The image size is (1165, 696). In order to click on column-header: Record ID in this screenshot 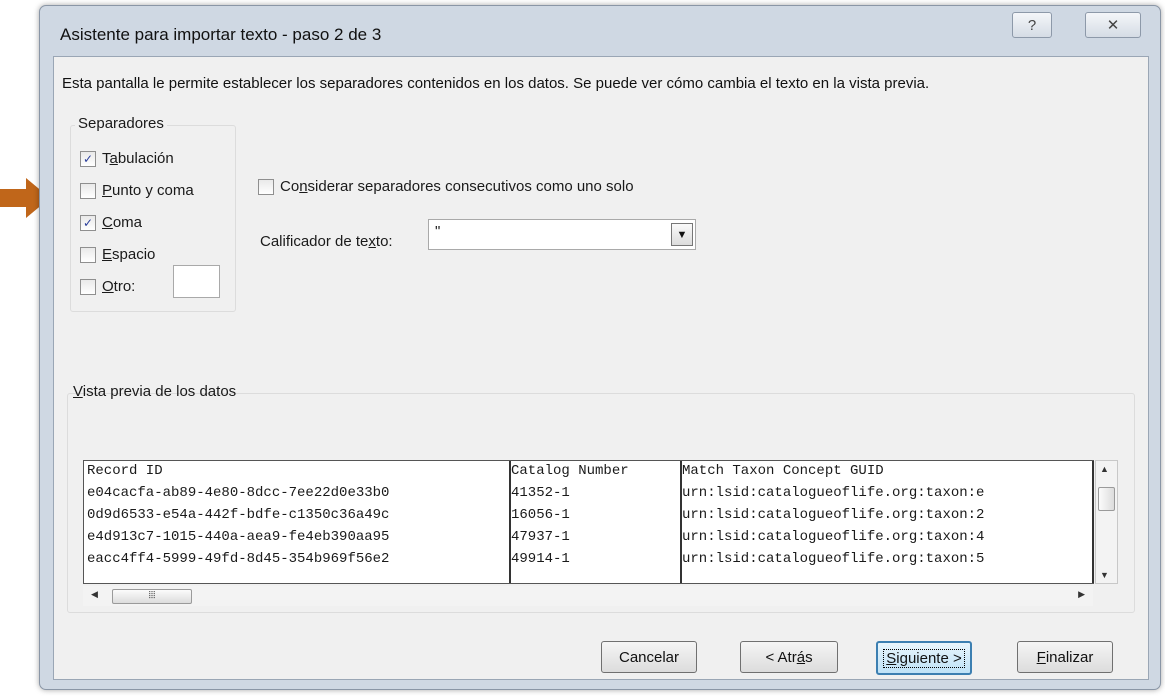, I will do `click(125, 471)`.